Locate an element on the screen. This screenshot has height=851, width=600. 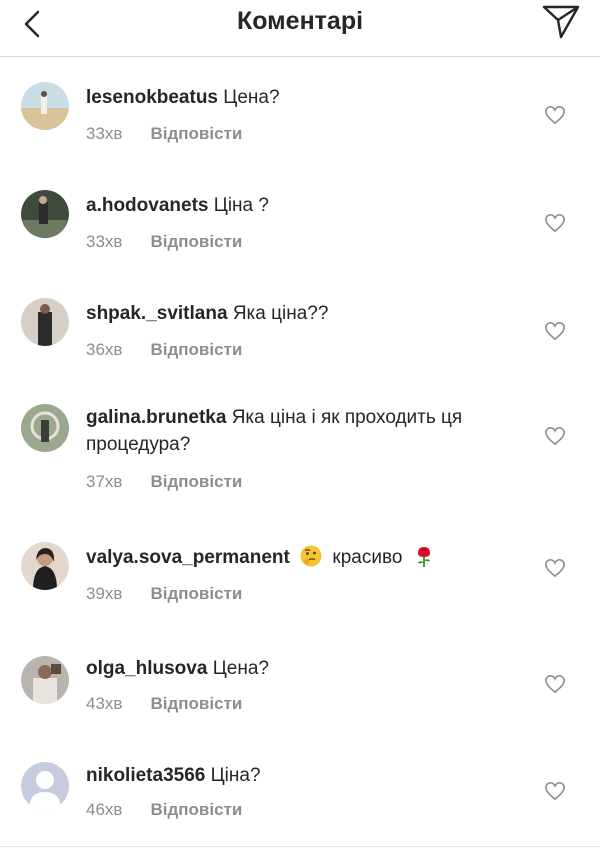
comment-meta: 43хв Відповісти is located at coordinates (164, 704).